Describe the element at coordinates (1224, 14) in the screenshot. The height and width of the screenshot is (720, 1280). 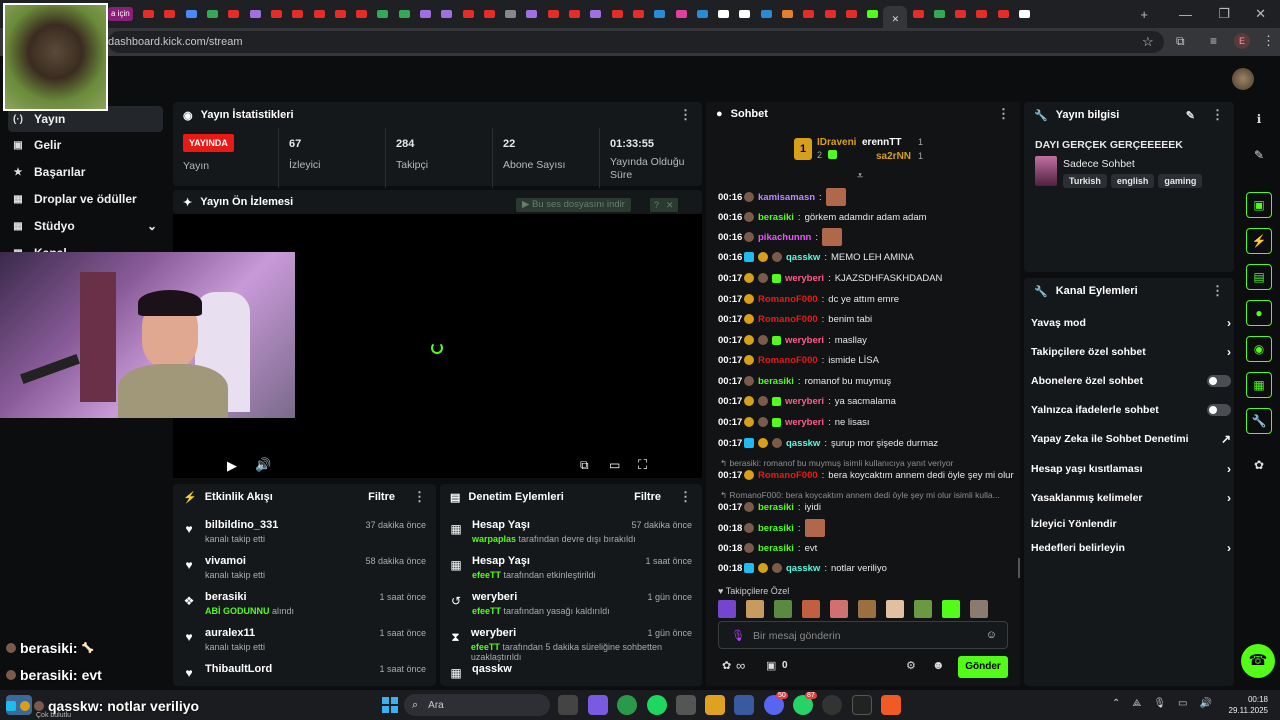
I see `maximize-button: ❐` at that location.